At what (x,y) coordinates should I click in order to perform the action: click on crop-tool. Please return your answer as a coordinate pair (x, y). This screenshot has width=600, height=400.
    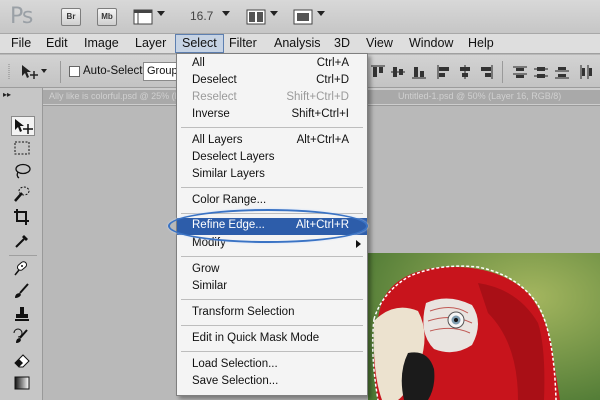
    Looking at the image, I should click on (23, 218).